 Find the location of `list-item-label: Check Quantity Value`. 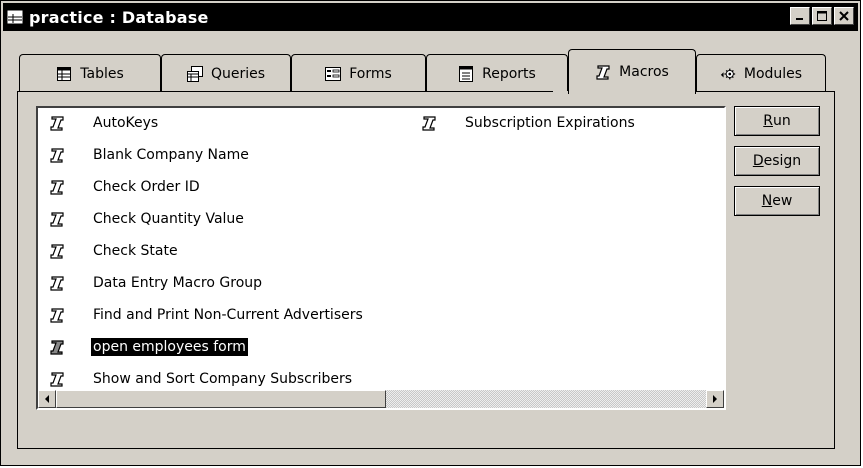

list-item-label: Check Quantity Value is located at coordinates (168, 219).